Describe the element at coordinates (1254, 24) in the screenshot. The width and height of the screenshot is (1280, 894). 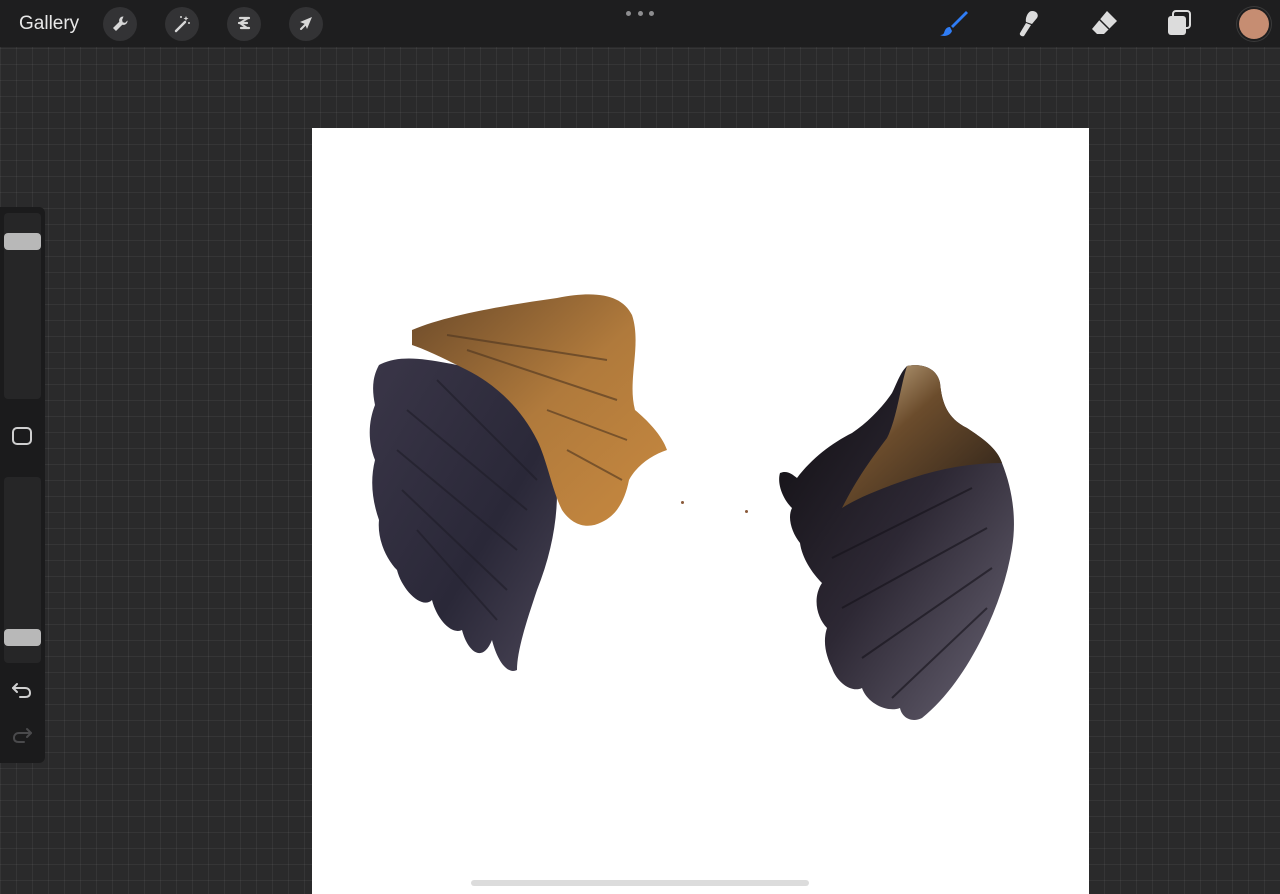
I see `color-picker-button` at that location.